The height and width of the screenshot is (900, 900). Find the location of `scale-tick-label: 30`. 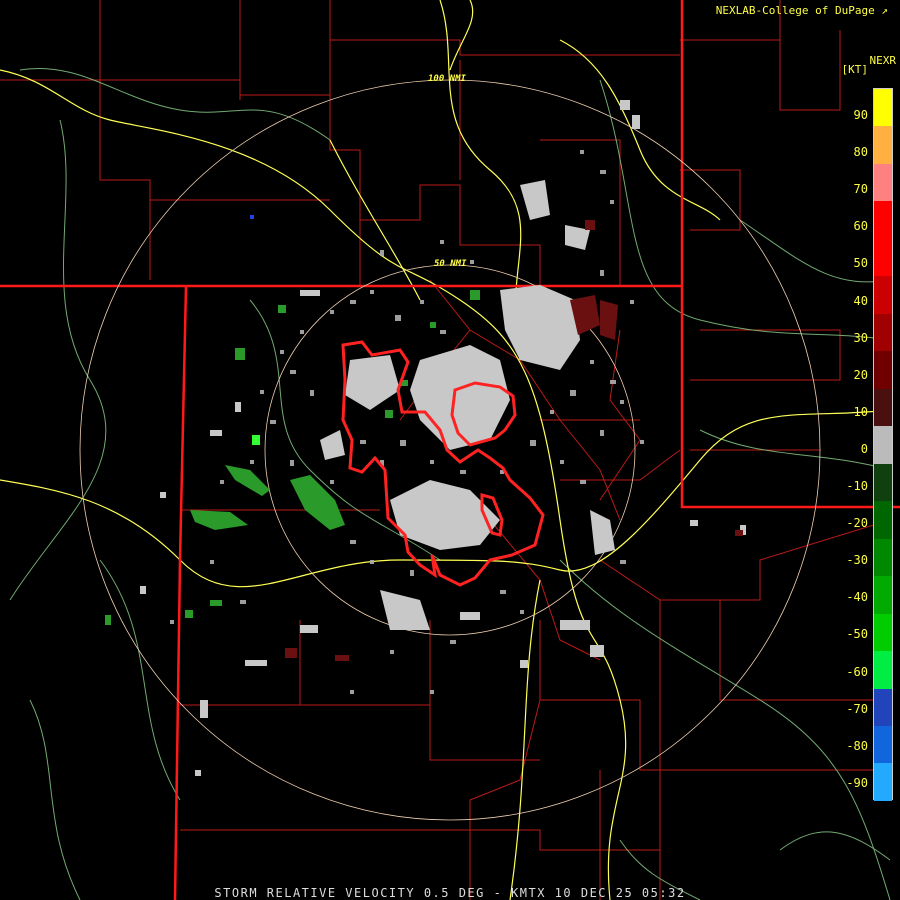

scale-tick-label: 30 is located at coordinates (860, 337).